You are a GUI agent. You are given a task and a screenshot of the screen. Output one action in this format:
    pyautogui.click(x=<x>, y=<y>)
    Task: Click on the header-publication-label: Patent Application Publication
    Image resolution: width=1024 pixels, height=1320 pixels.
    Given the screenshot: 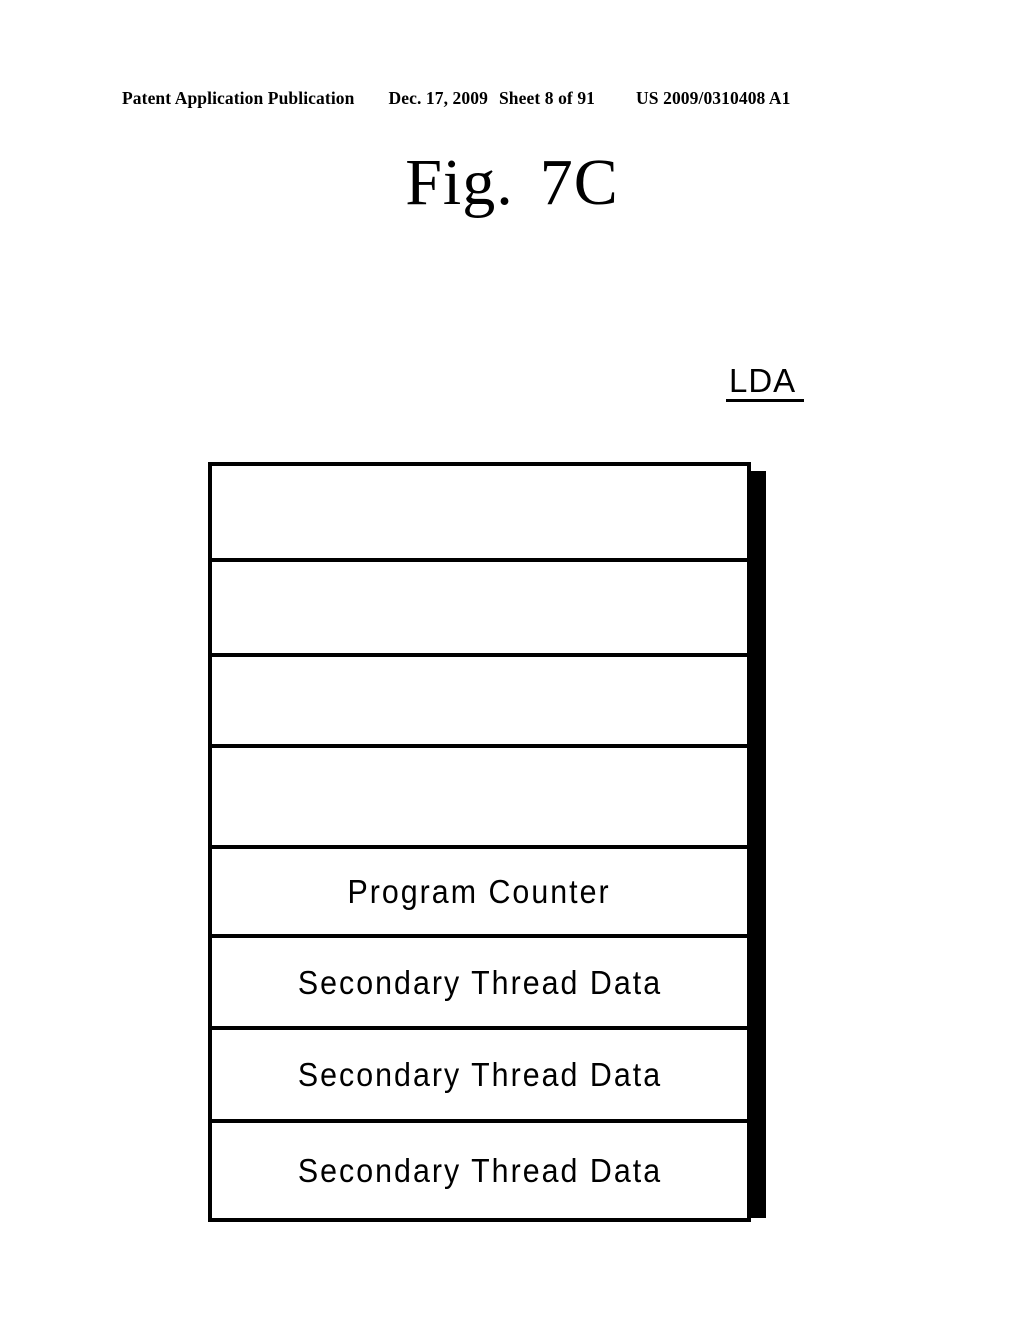 What is the action you would take?
    pyautogui.click(x=238, y=98)
    